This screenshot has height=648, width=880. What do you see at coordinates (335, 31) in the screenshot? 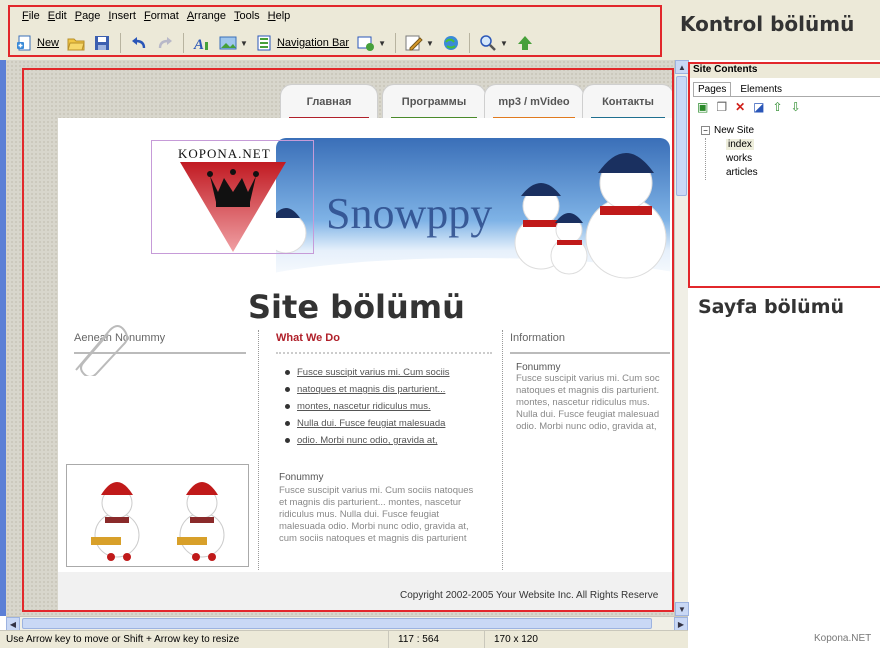
I see `control-section-frame` at bounding box center [335, 31].